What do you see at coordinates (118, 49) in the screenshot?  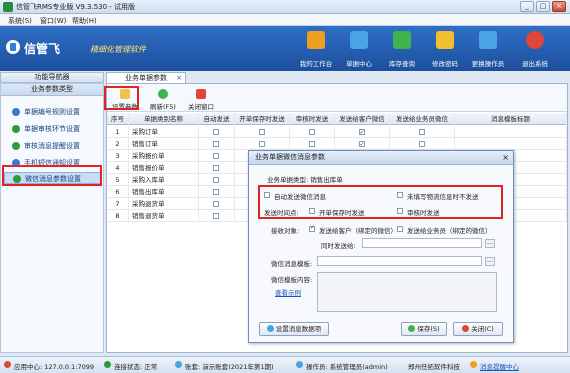 I see `brand-tagline: 精细化管理软件` at bounding box center [118, 49].